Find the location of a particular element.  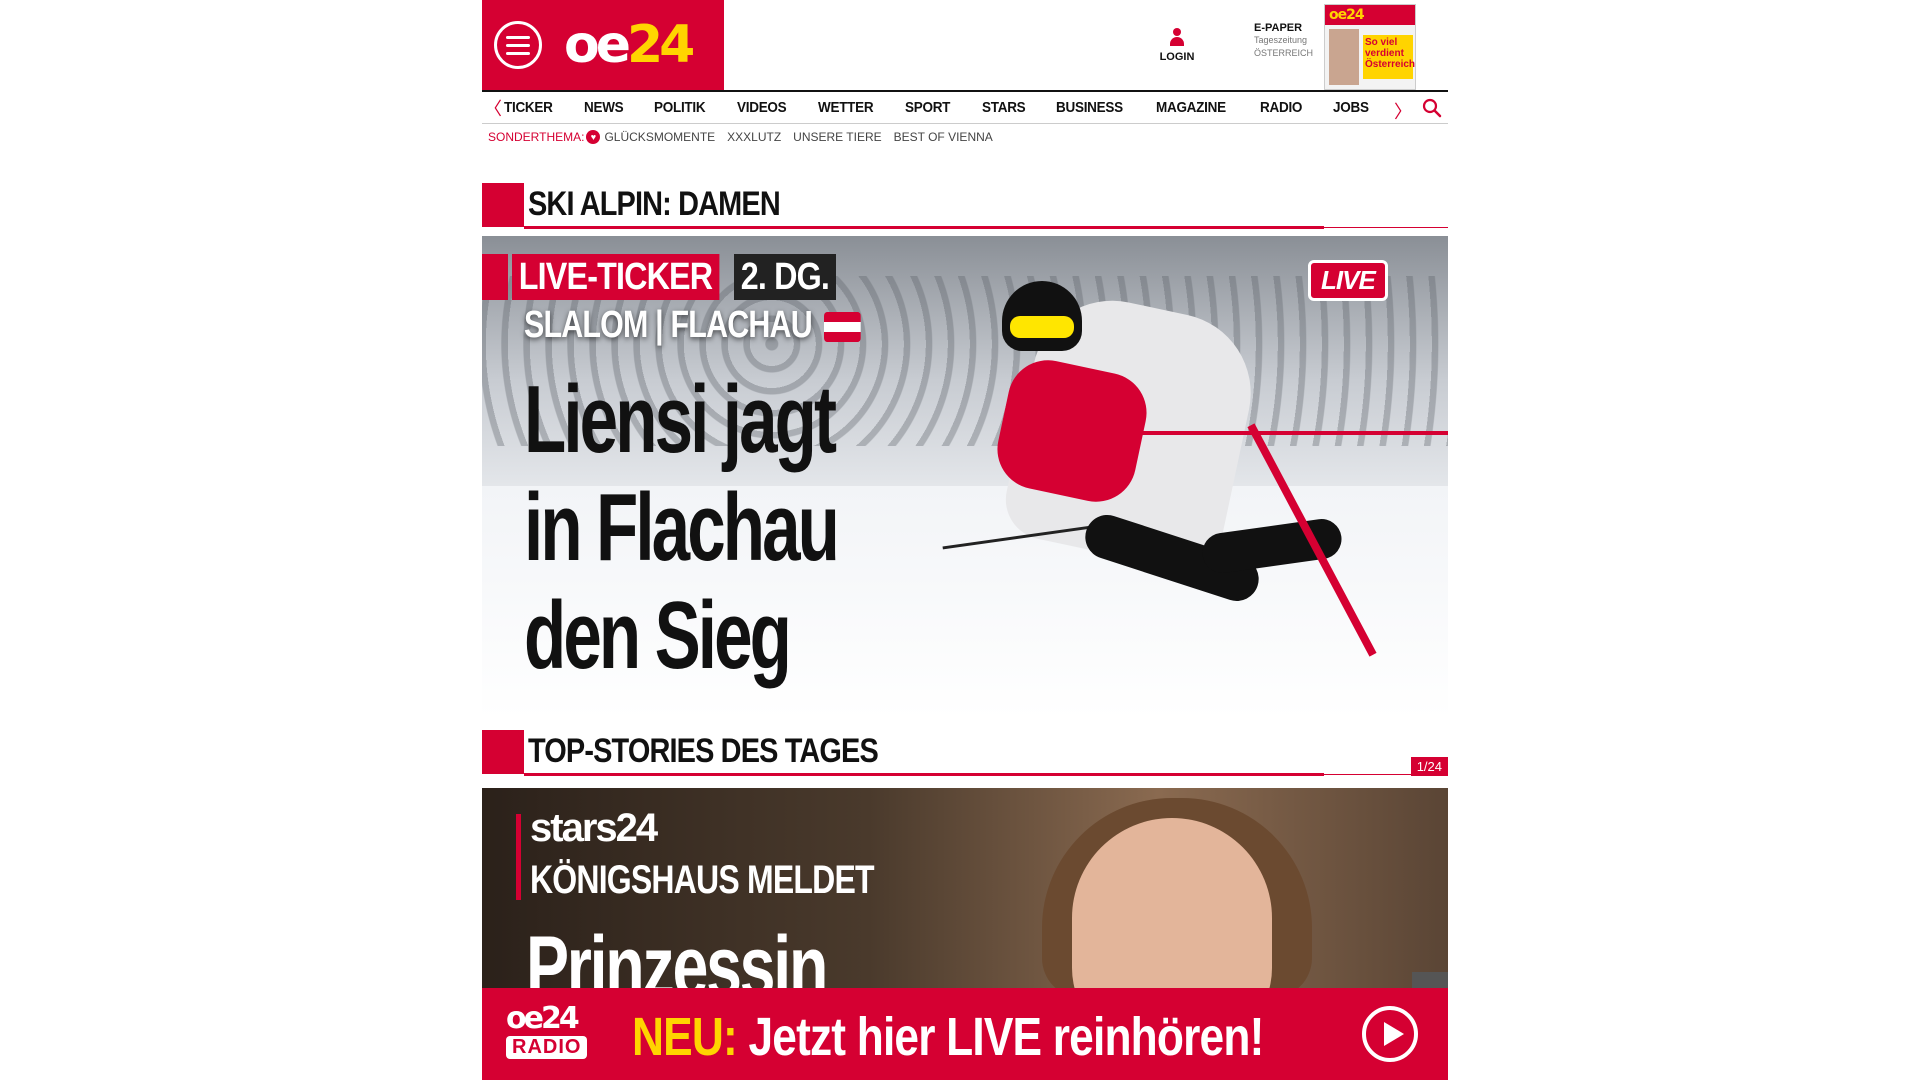

section-title: TOP-STORIES DES TAGES is located at coordinates (703, 751).